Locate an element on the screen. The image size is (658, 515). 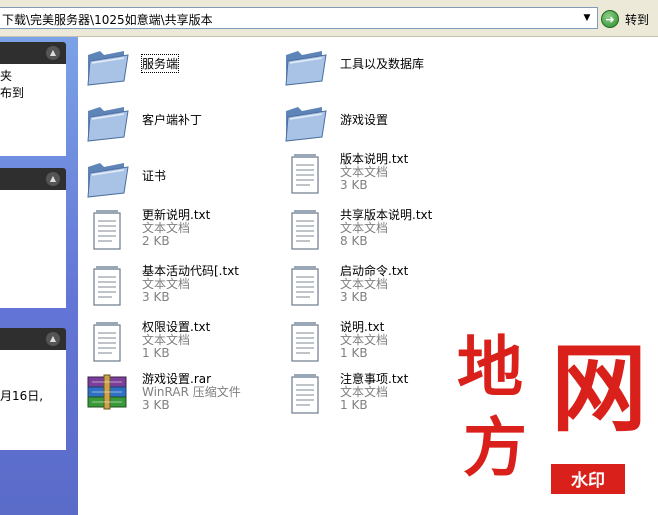
address-input: 下载\完美服务器\1025如意端\共享版本 ▼ is located at coordinates (299, 18).